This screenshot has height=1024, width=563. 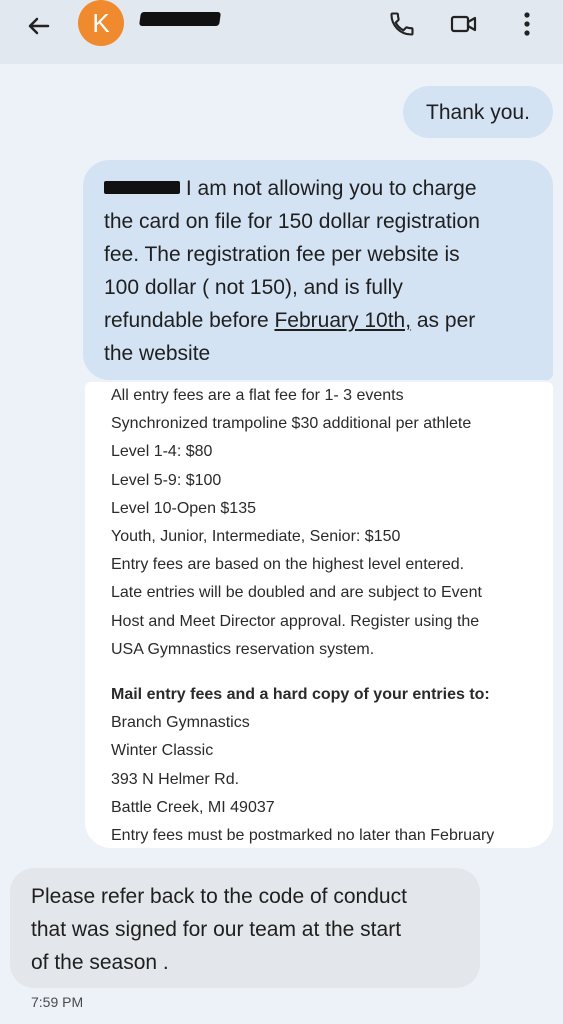 I want to click on message-line: Please refer back to the code of conduct, so click(x=219, y=896).